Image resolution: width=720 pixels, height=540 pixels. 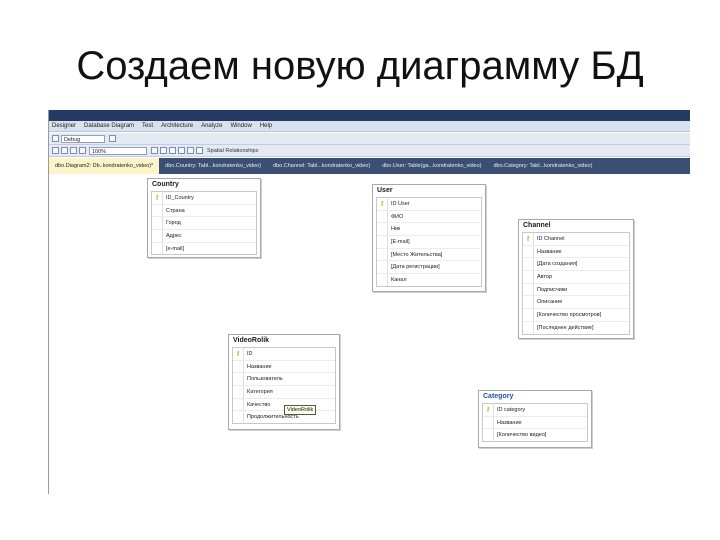 What do you see at coordinates (321, 166) in the screenshot?
I see `tab-channel: dbo.Channel: Tabl...kondratenko_video)` at bounding box center [321, 166].